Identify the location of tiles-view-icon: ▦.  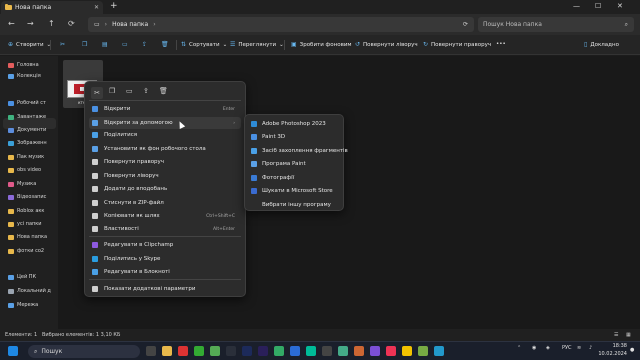
(628, 335).